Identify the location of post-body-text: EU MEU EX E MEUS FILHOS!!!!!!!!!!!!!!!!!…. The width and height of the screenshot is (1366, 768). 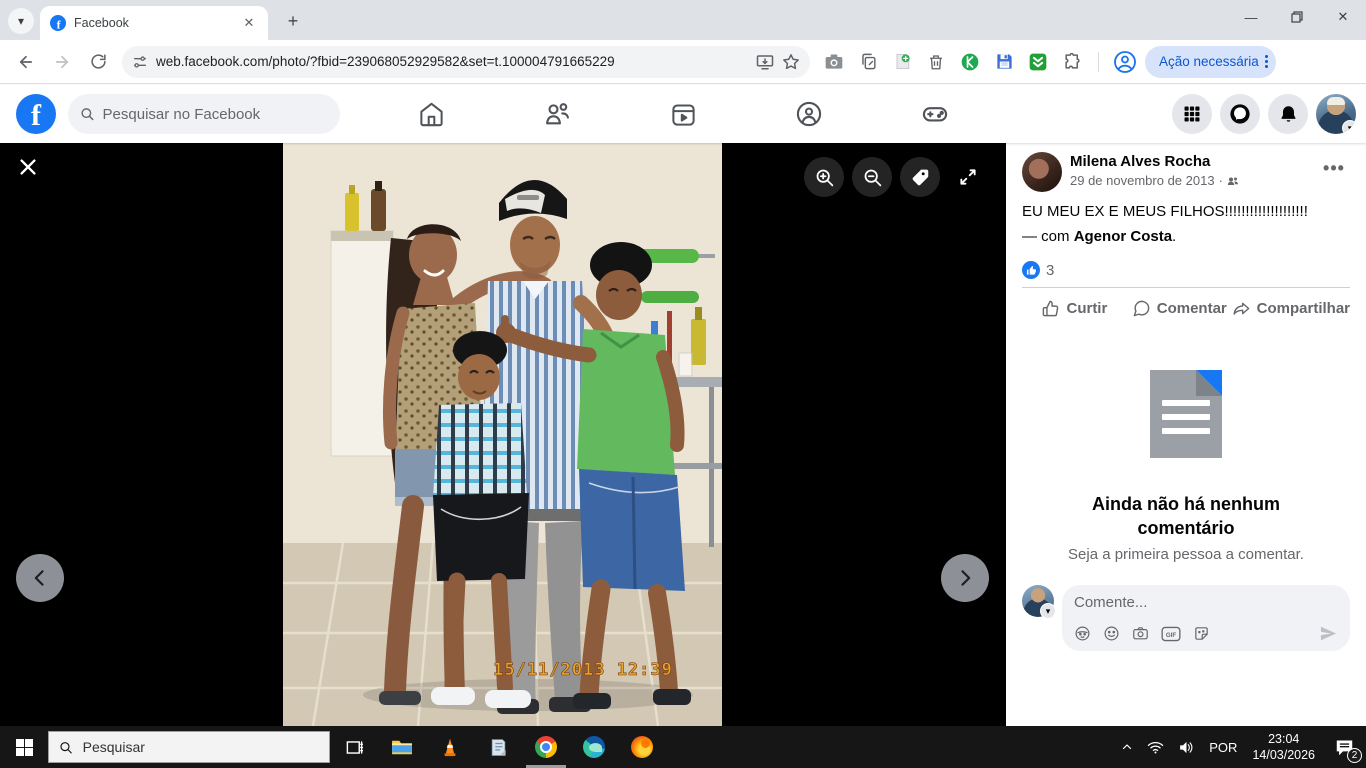
(1165, 211).